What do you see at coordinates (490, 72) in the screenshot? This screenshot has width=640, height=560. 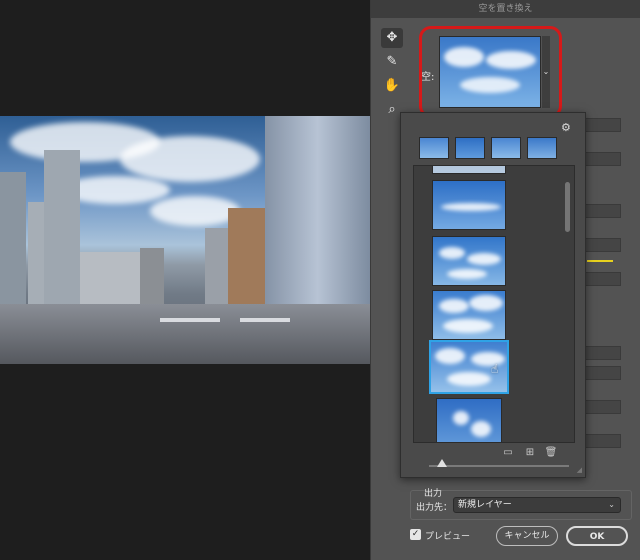 I see `highlight-annotation` at bounding box center [490, 72].